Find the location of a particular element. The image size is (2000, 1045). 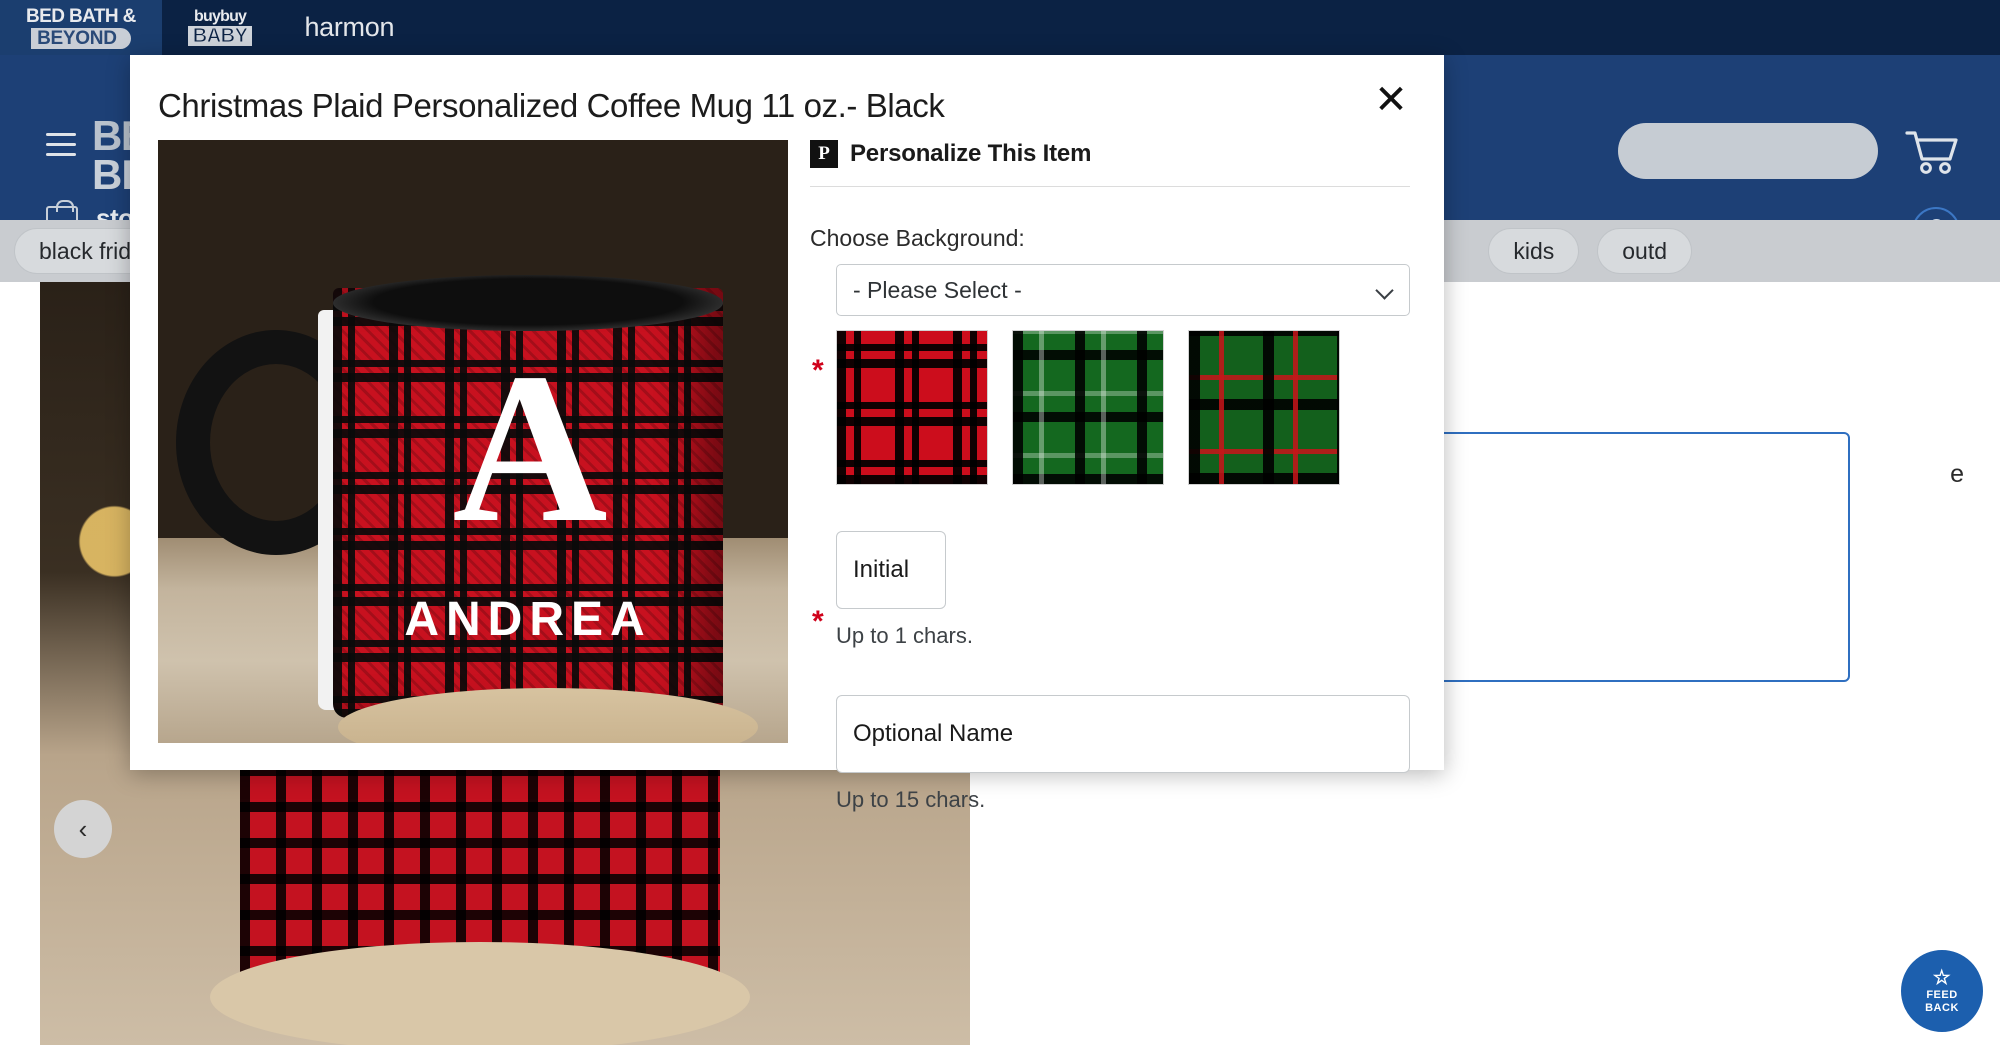

swatch-green-plaid is located at coordinates (1088, 407).